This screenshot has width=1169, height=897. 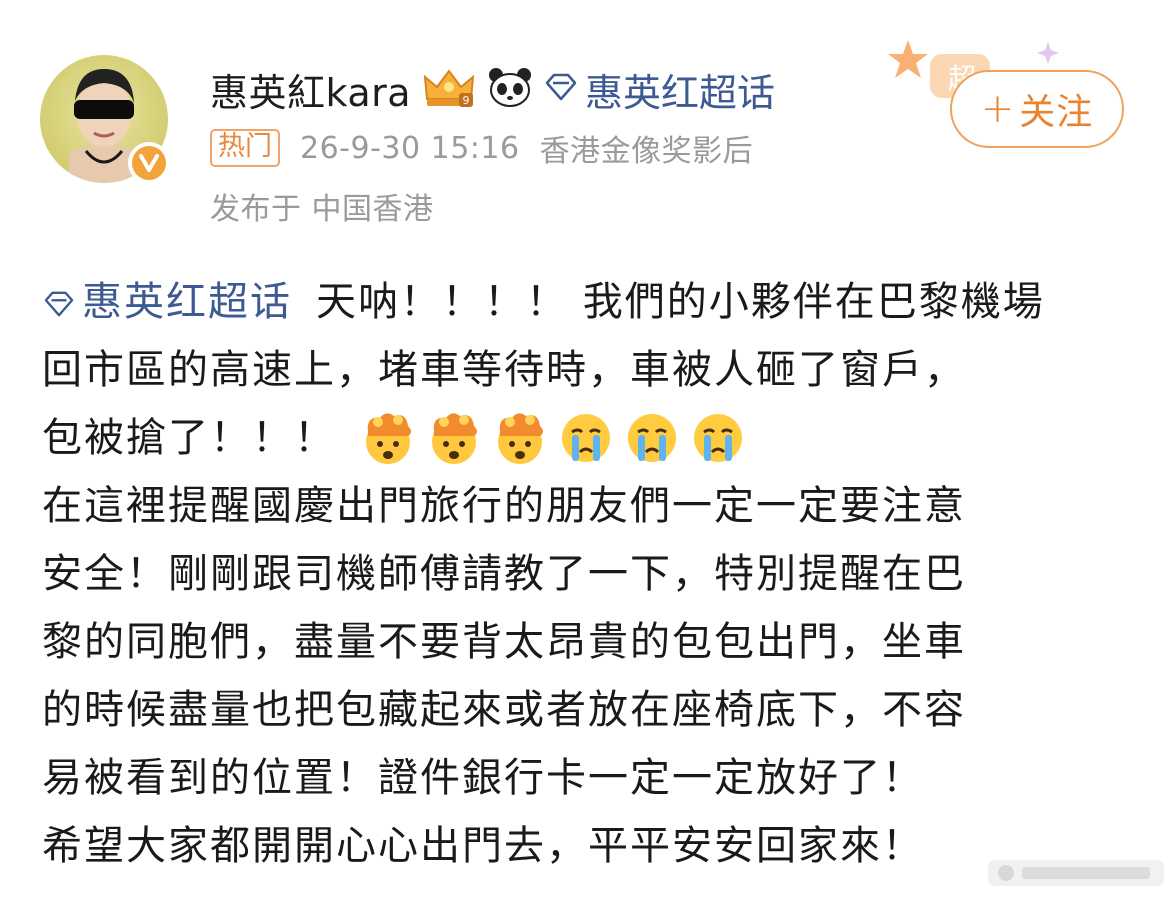 What do you see at coordinates (189, 438) in the screenshot?
I see `post-text: 包被搶了！！！` at bounding box center [189, 438].